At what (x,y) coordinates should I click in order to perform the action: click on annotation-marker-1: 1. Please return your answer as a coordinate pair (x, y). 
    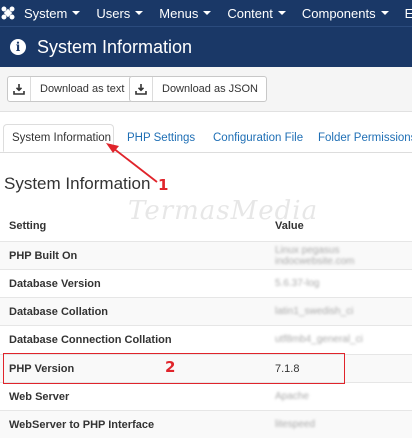
    Looking at the image, I should click on (163, 185).